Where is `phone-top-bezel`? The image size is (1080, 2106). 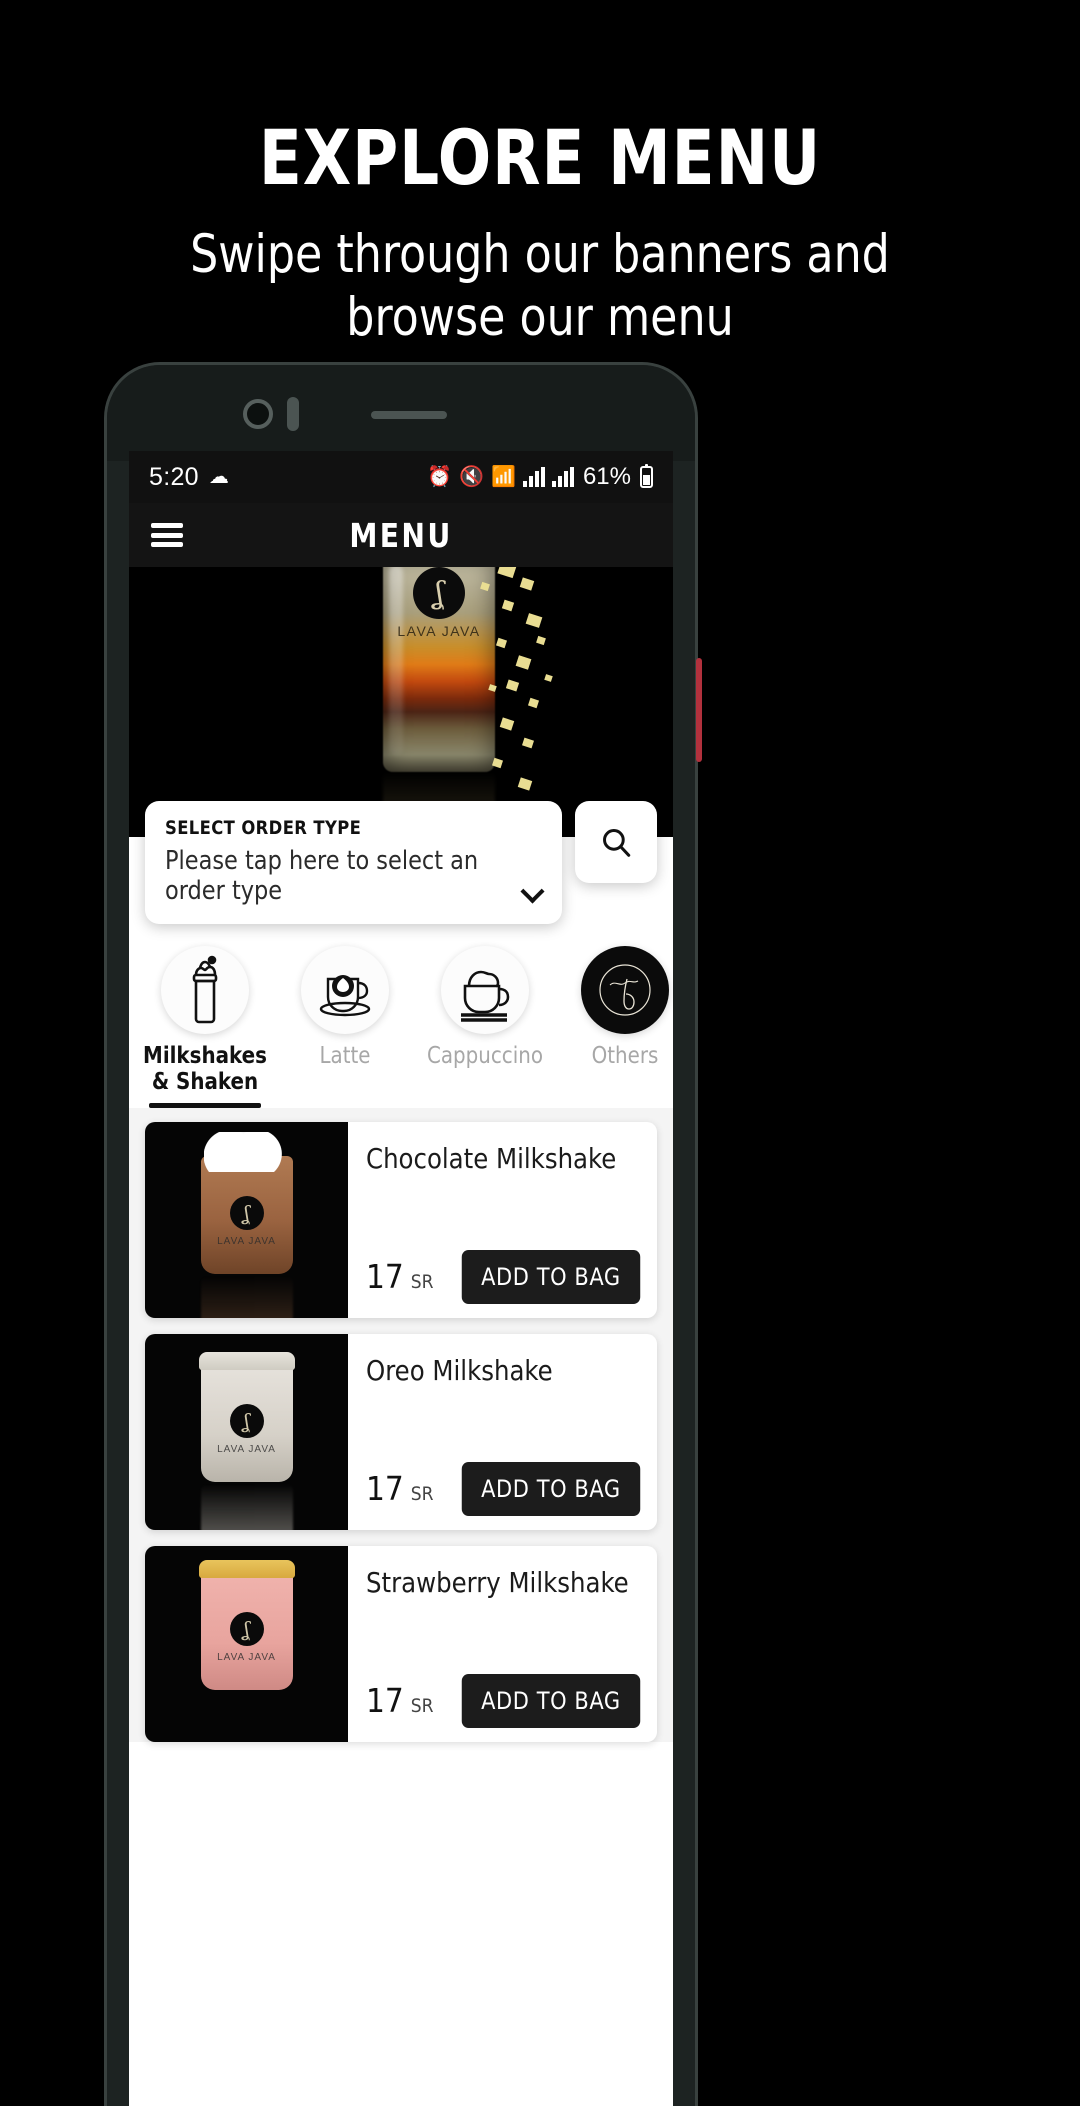 phone-top-bezel is located at coordinates (401, 413).